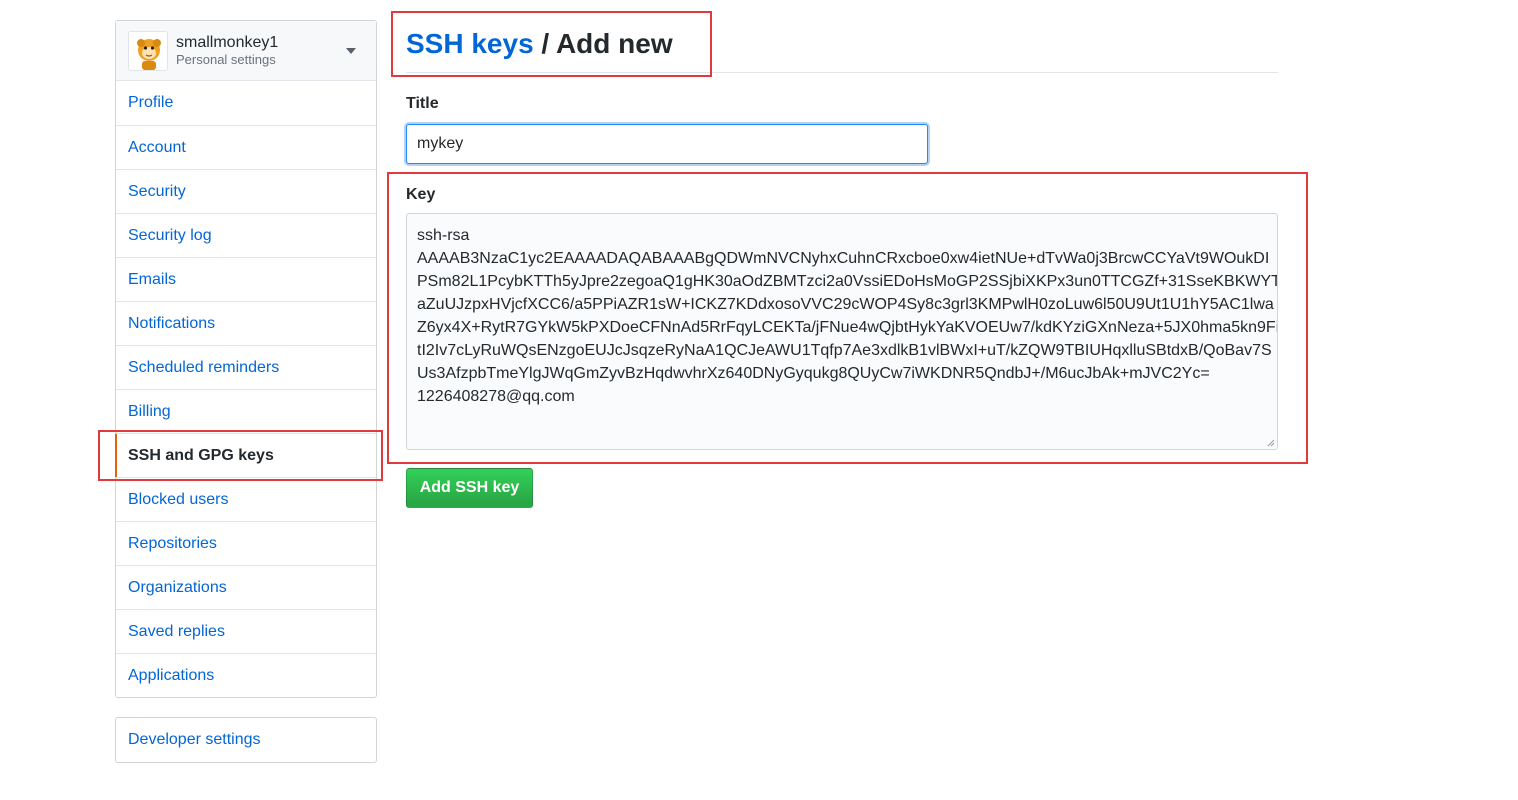  I want to click on sidebar-item-billing: Billing, so click(246, 411).